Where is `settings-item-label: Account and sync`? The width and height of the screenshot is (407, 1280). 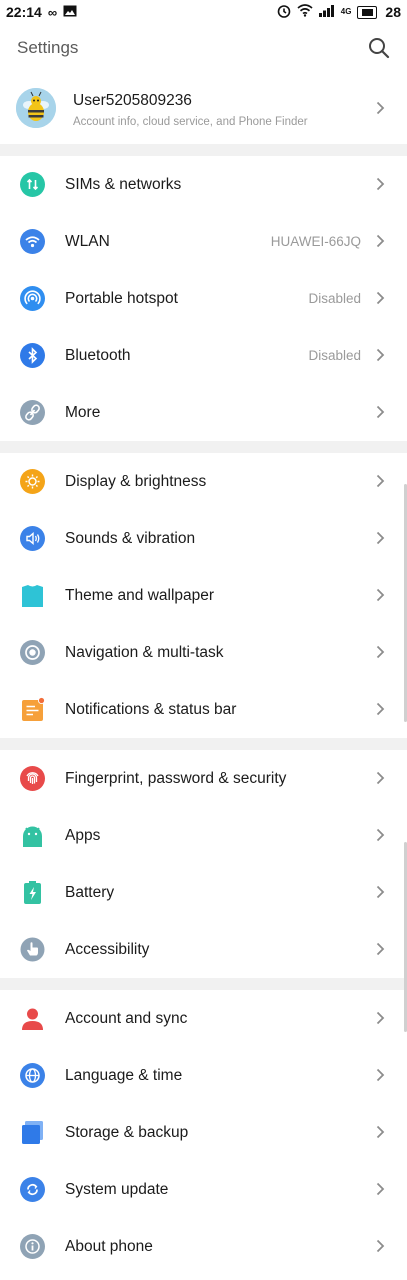 settings-item-label: Account and sync is located at coordinates (126, 1018).